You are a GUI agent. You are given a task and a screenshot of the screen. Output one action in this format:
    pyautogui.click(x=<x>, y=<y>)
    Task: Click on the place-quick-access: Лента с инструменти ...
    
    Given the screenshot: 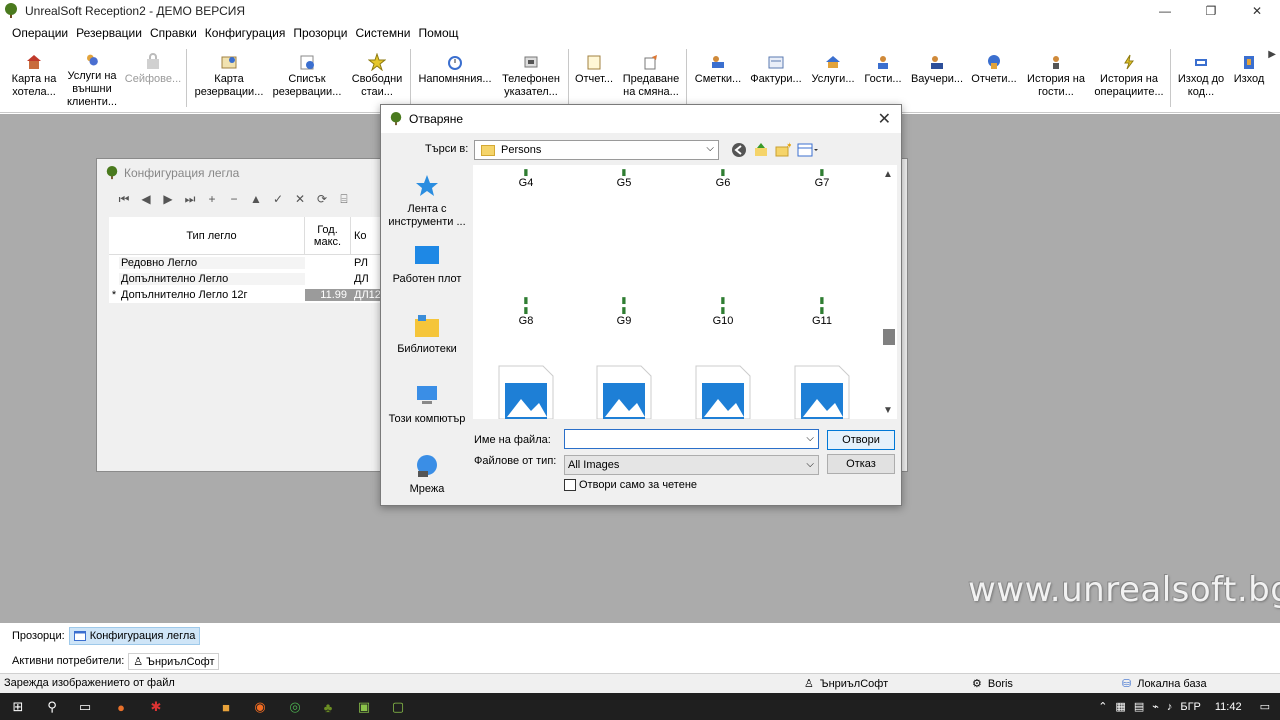 What is the action you would take?
    pyautogui.click(x=427, y=200)
    